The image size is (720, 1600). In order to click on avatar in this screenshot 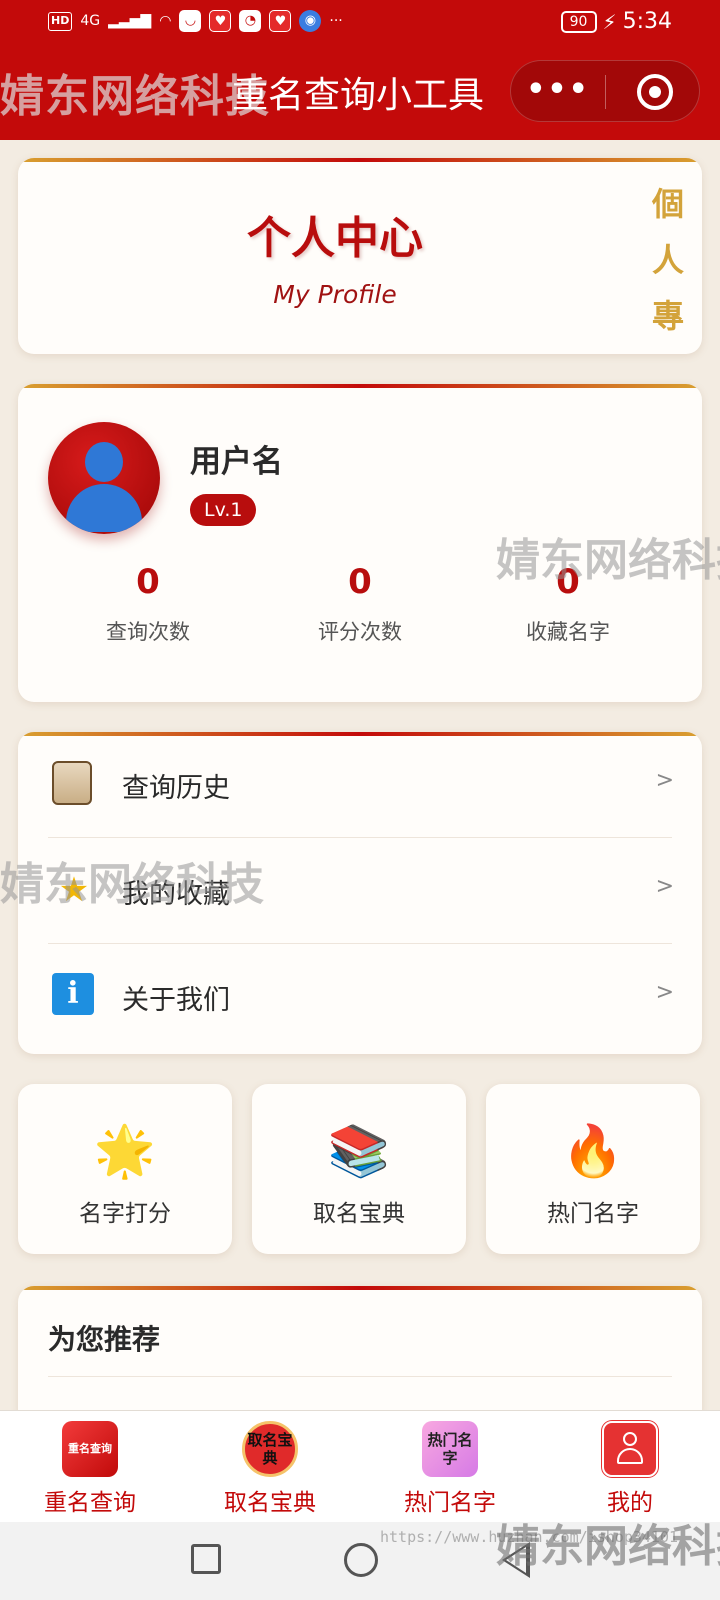, I will do `click(104, 478)`.